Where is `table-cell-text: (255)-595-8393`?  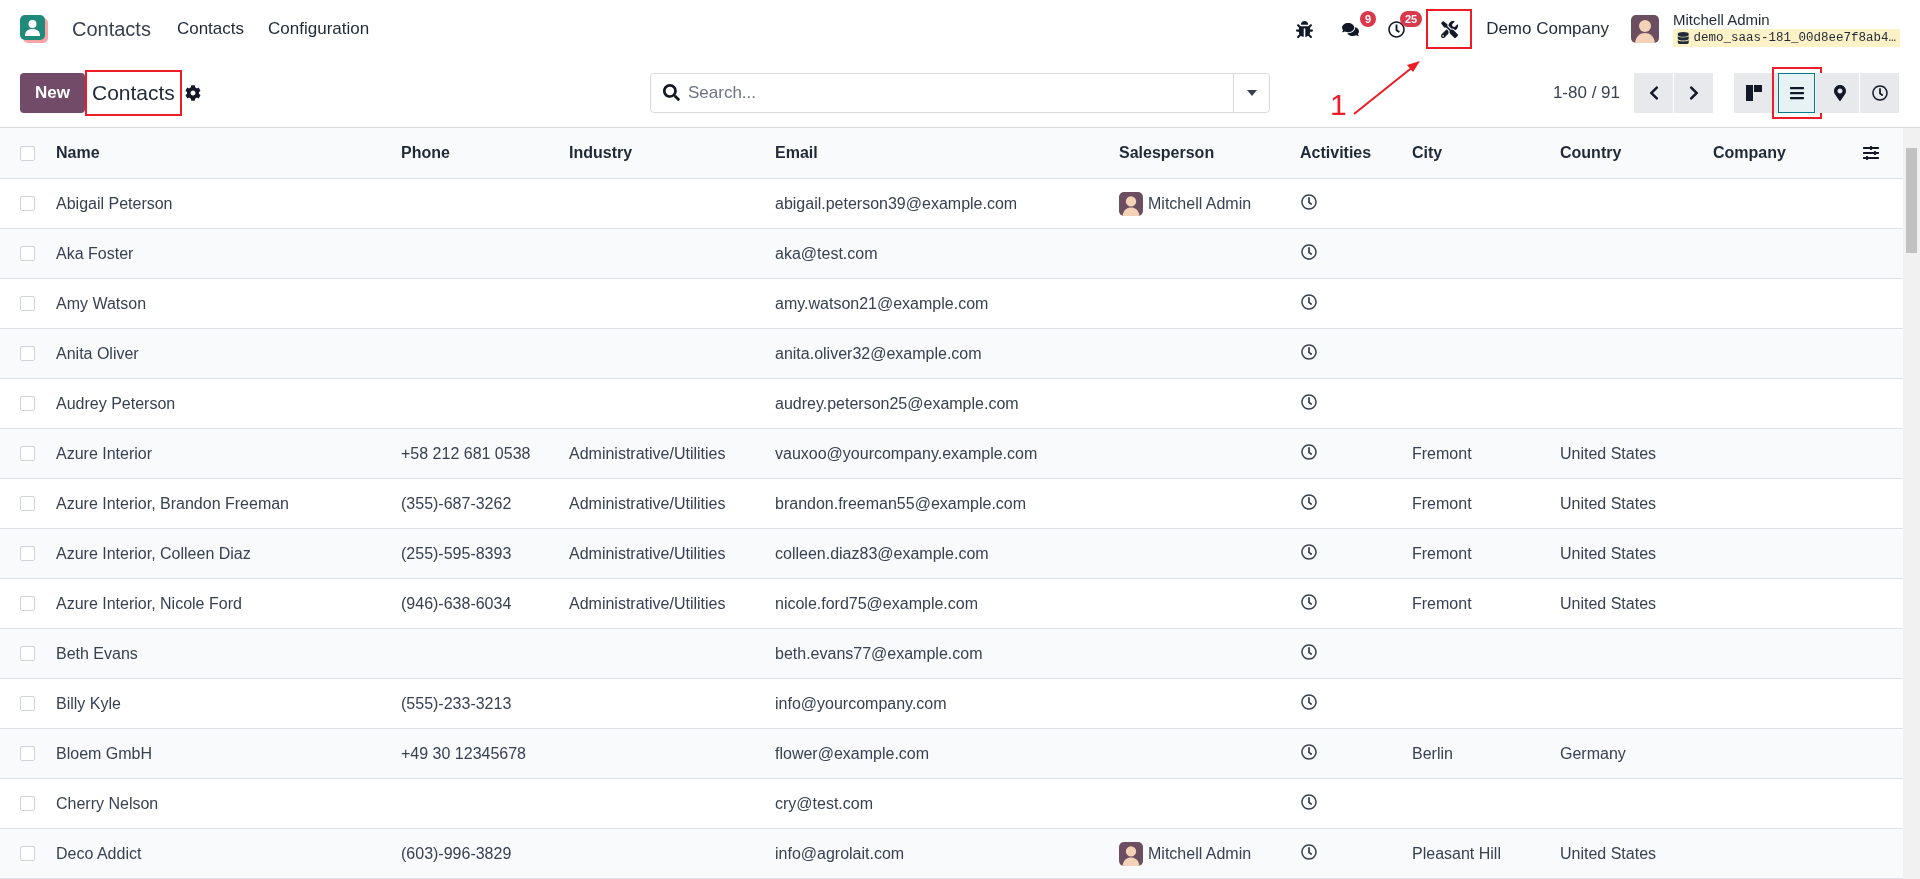
table-cell-text: (255)-595-8393 is located at coordinates (457, 553).